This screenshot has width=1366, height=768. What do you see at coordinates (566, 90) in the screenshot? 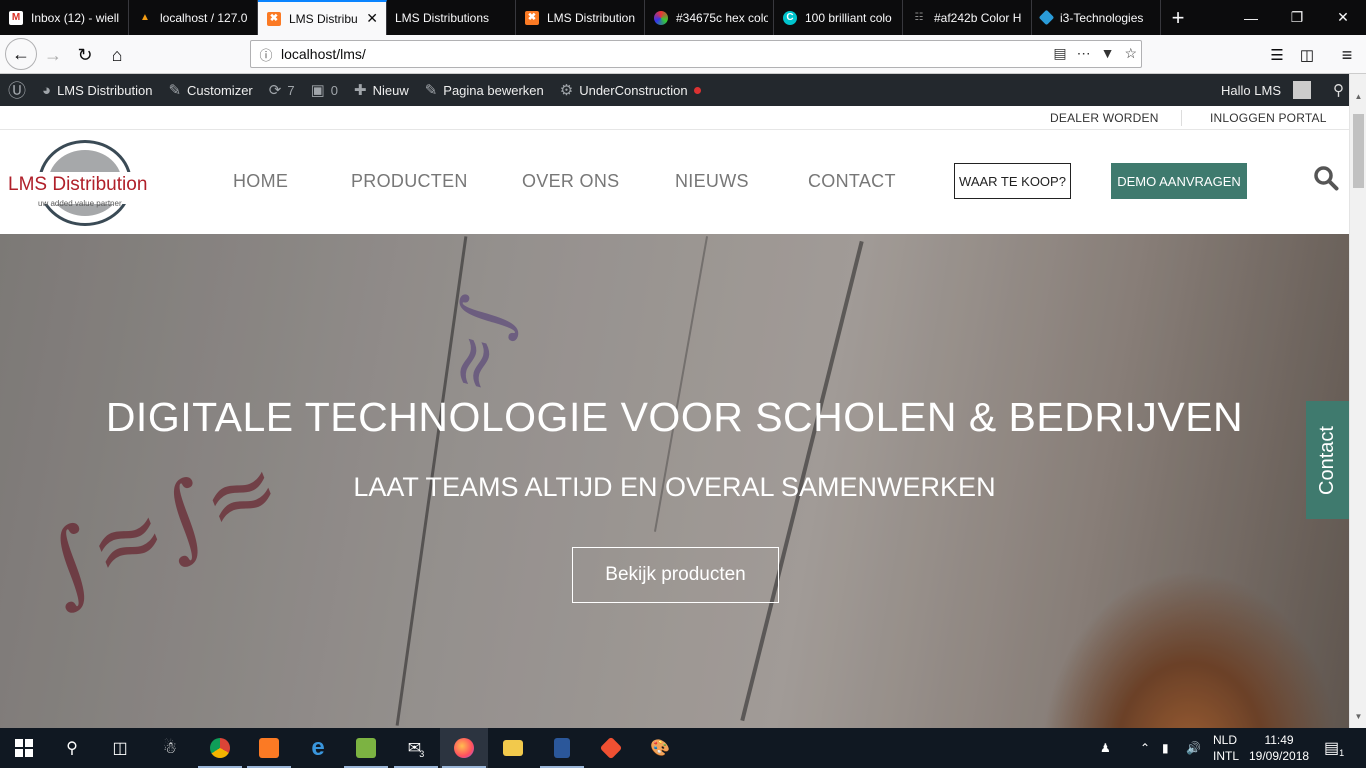
I see `gear-icon: ⚙` at bounding box center [566, 90].